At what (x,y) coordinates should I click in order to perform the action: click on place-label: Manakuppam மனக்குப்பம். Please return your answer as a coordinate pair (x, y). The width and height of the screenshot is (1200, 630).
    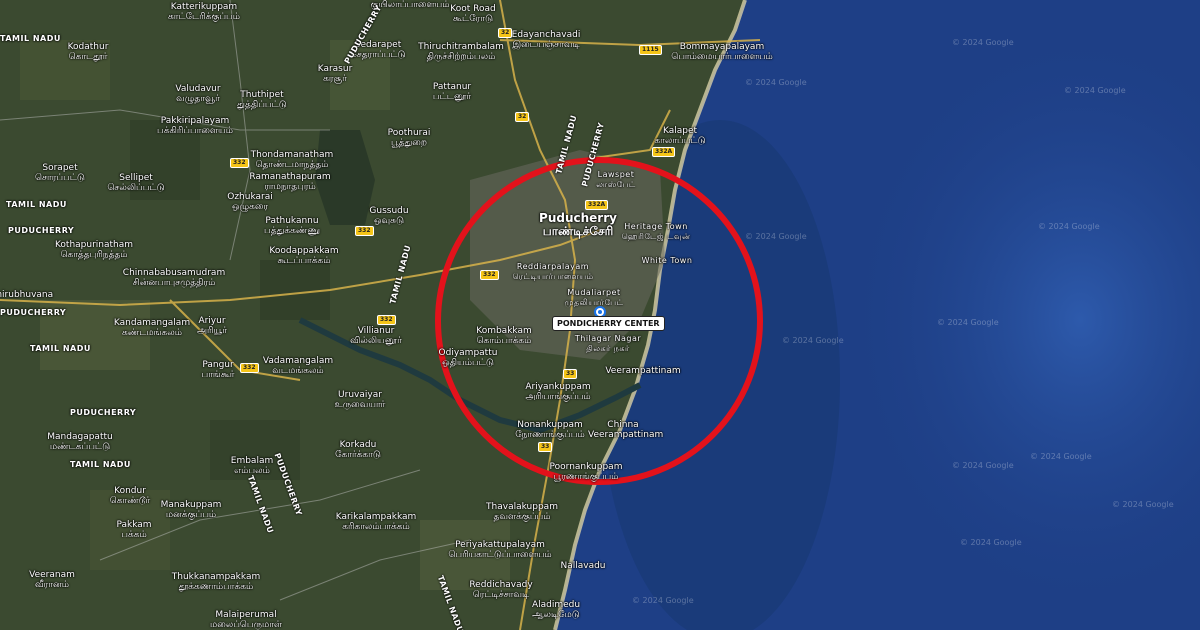
    Looking at the image, I should click on (191, 510).